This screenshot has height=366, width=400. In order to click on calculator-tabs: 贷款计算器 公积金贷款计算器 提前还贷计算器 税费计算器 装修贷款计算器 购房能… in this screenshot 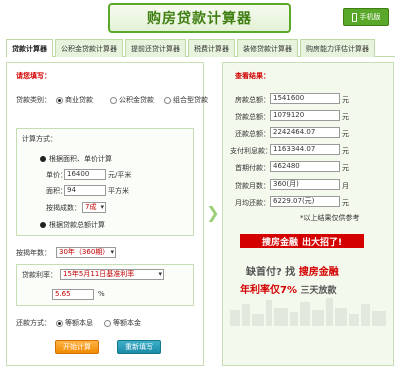, I will do `click(200, 48)`.